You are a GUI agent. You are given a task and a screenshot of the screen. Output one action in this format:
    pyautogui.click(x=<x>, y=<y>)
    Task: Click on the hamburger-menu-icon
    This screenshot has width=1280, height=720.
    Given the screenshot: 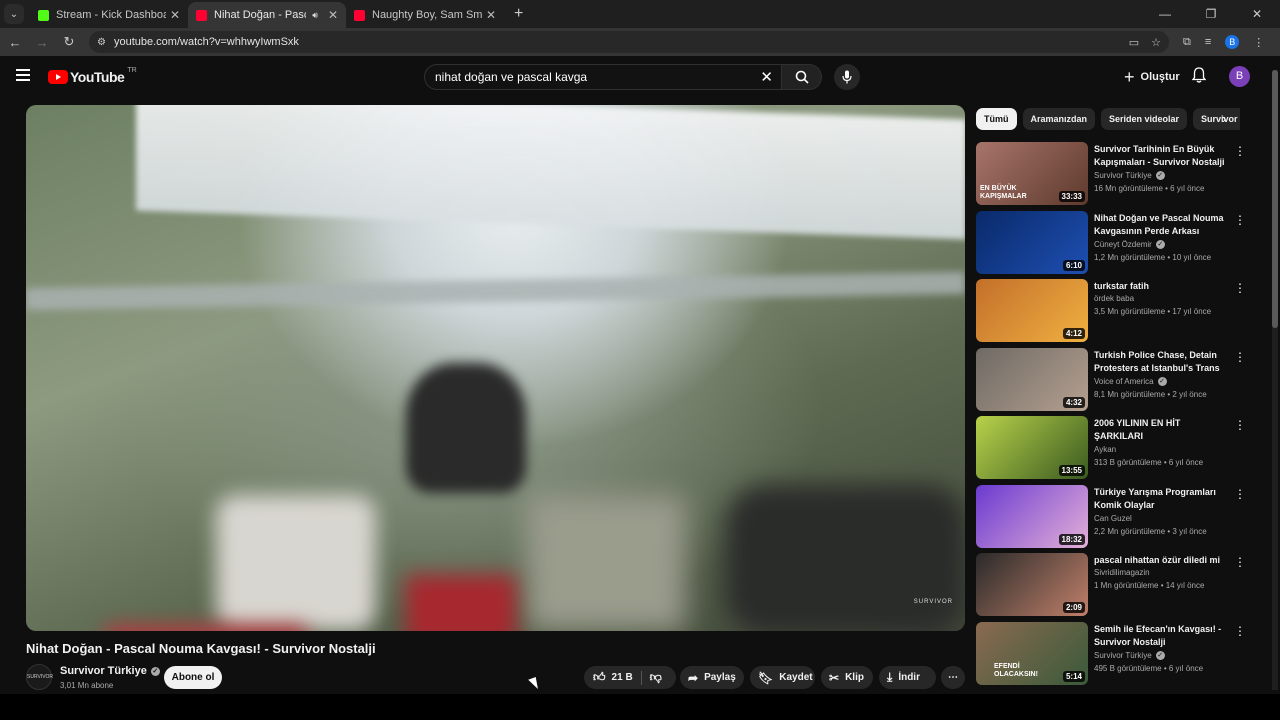 What is the action you would take?
    pyautogui.click(x=23, y=75)
    